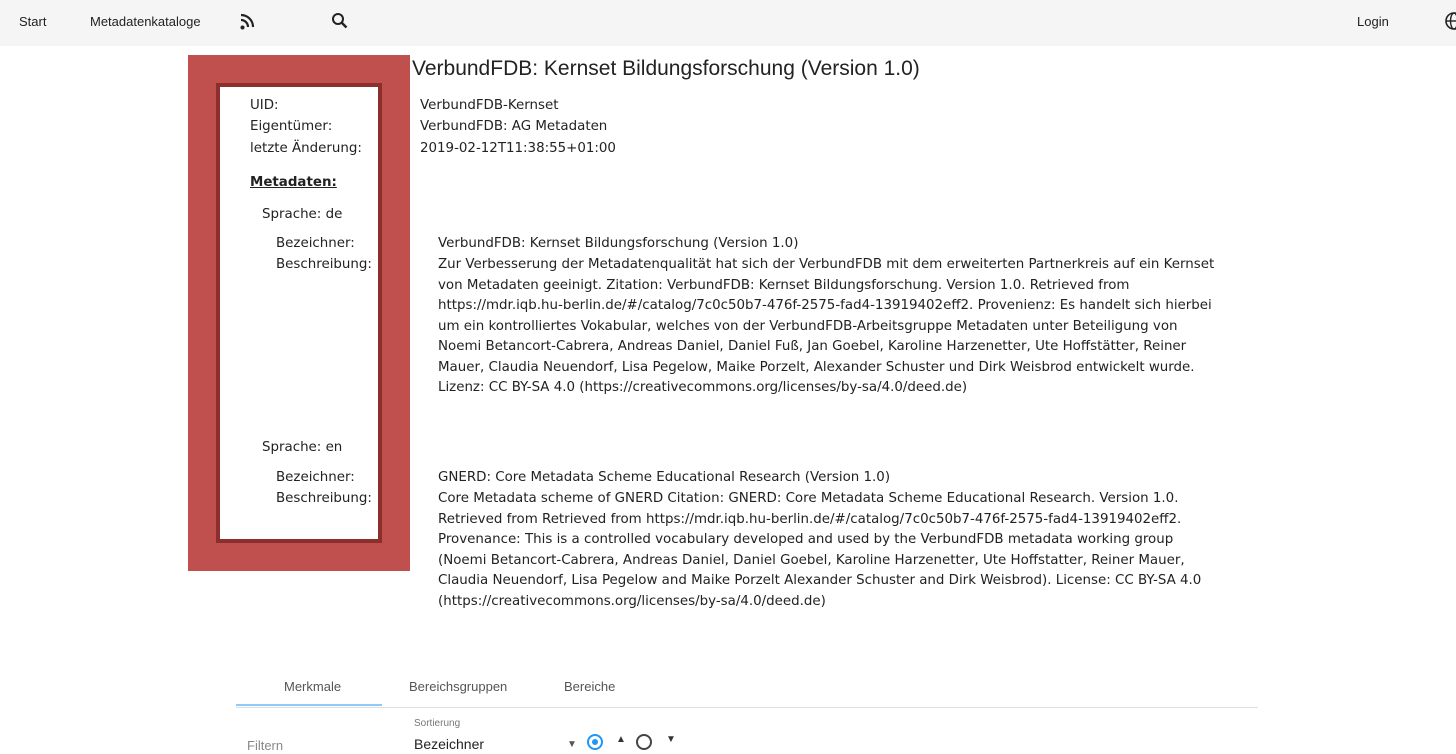 Image resolution: width=1456 pixels, height=754 pixels. Describe the element at coordinates (324, 498) in the screenshot. I see `description-label-en: Beschreibung:` at that location.